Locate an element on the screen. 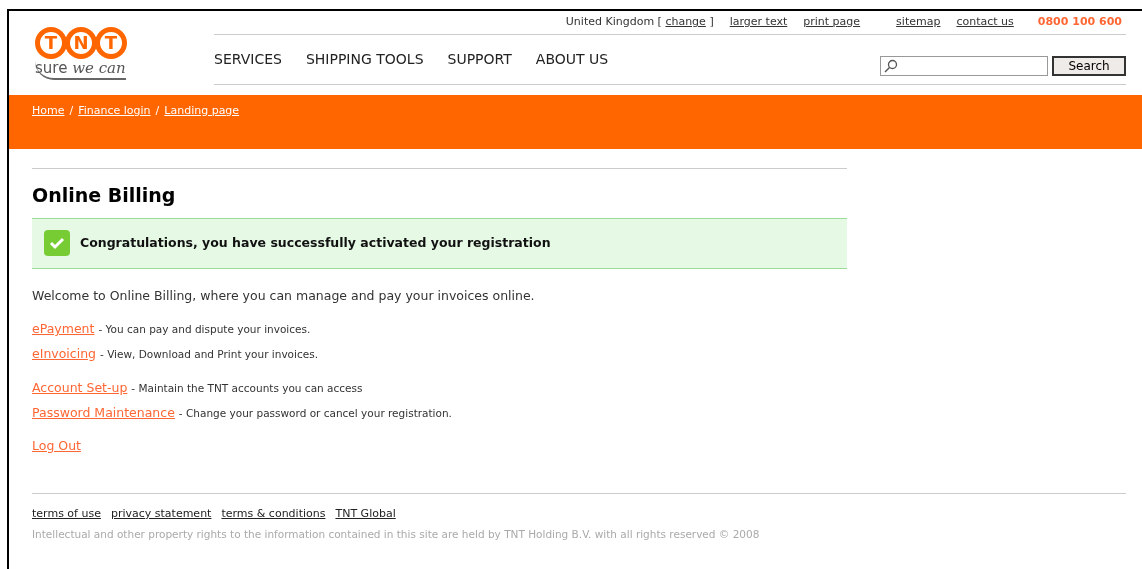 Image resolution: width=1142 pixels, height=569 pixels. link-description: - View, Download and Print your invoices. is located at coordinates (209, 354).